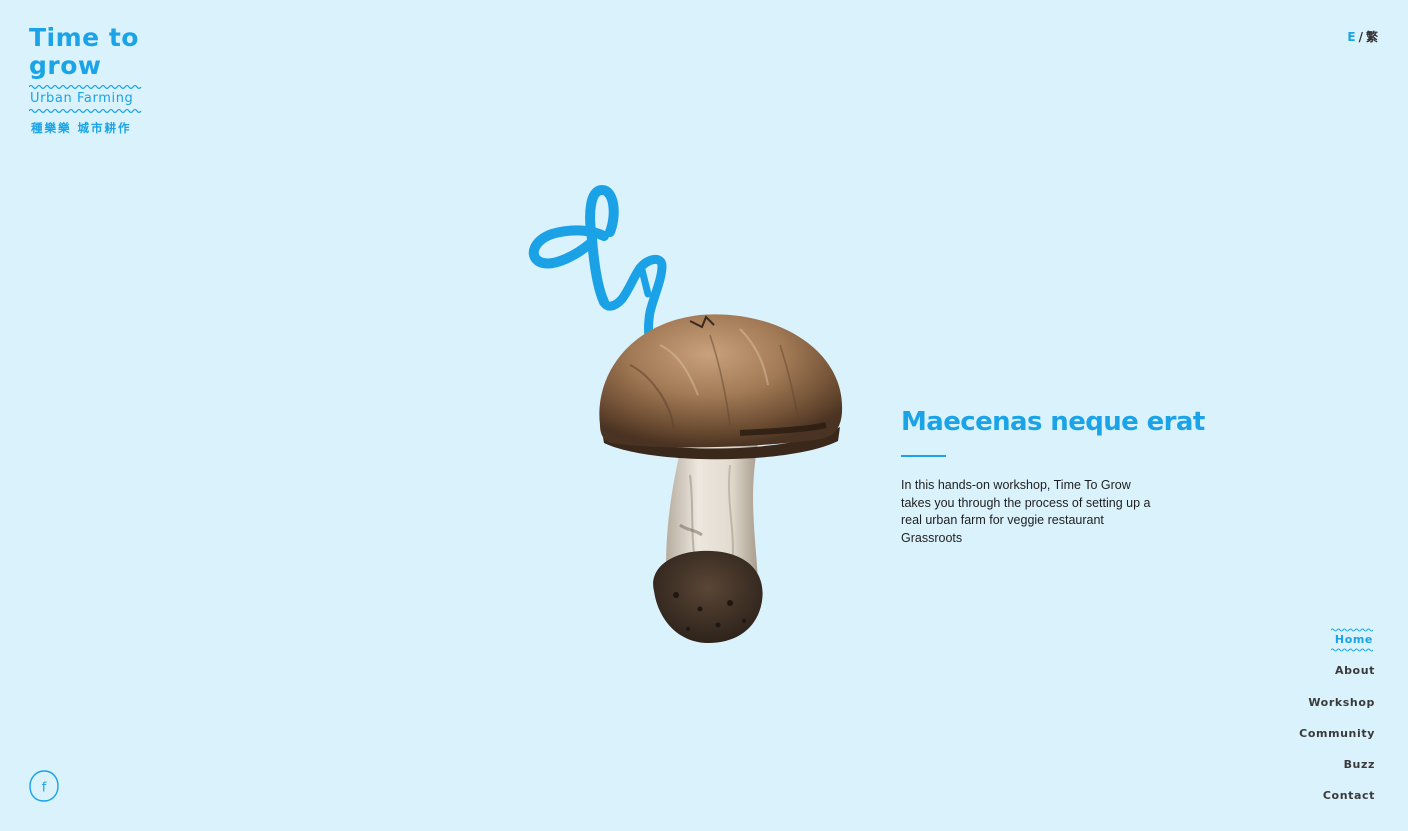 This screenshot has height=831, width=1408. What do you see at coordinates (1337, 706) in the screenshot?
I see `nav-item-workshop: Workshop` at bounding box center [1337, 706].